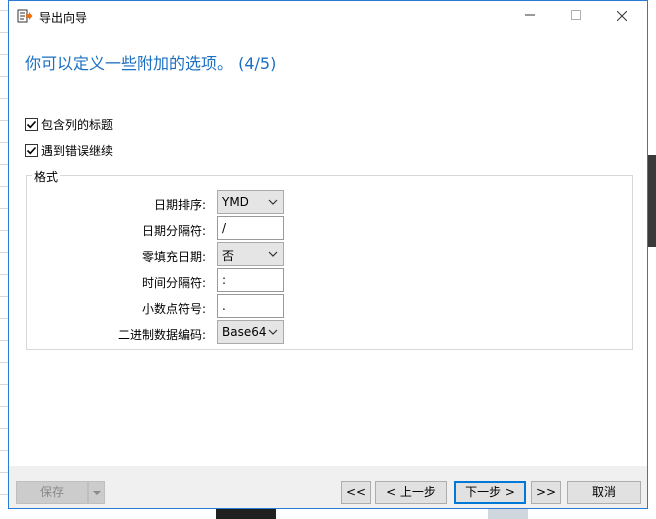  Describe the element at coordinates (356, 492) in the screenshot. I see `first-step-button: <<` at that location.